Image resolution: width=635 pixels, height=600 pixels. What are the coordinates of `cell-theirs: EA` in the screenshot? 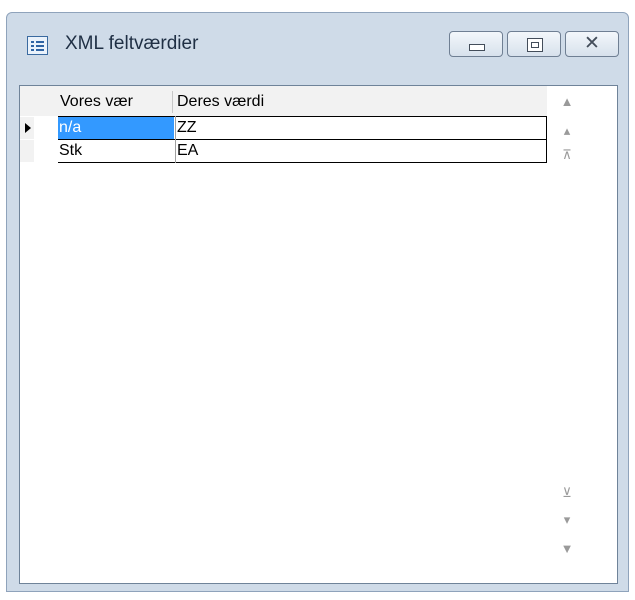 It's located at (361, 151).